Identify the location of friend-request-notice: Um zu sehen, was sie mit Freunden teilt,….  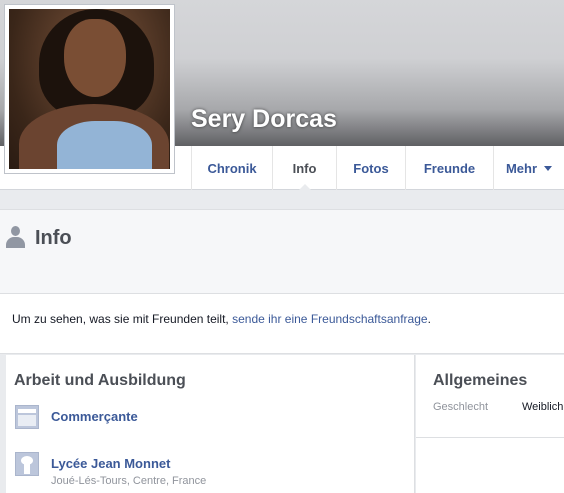
(282, 324).